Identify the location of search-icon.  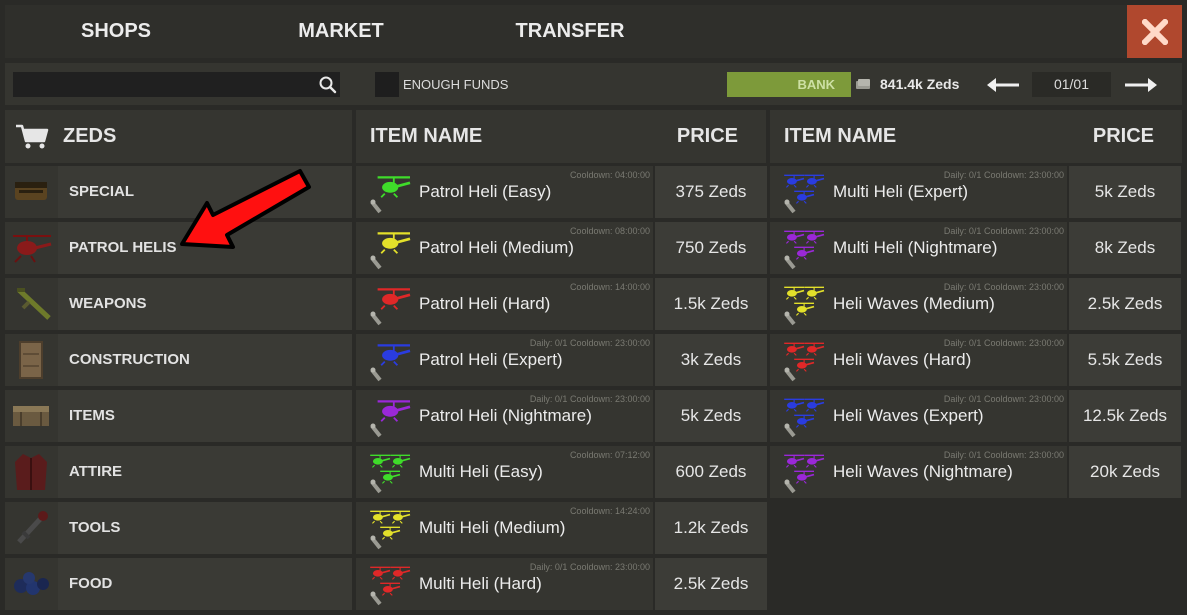
(328, 85).